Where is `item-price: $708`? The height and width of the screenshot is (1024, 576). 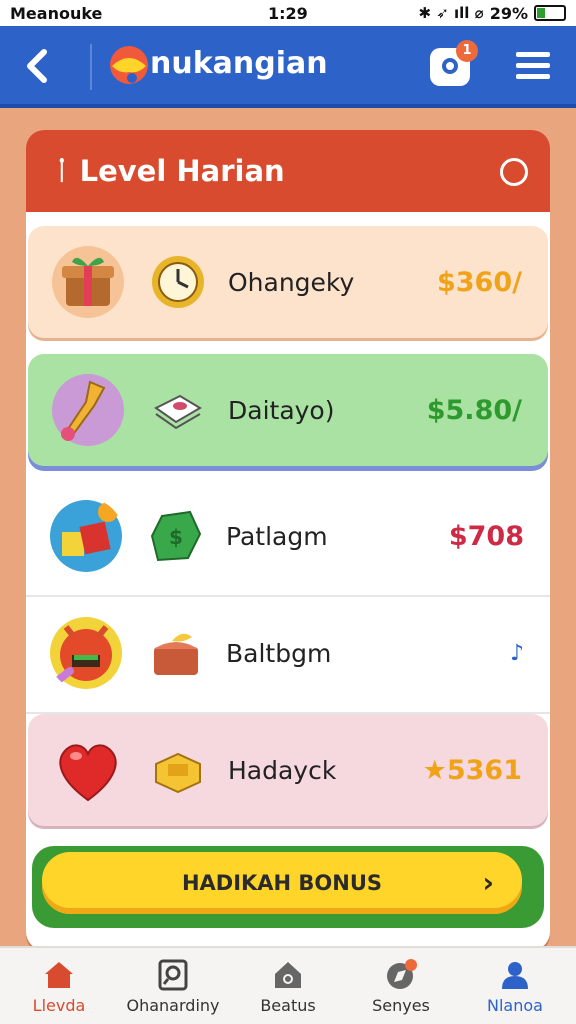
item-price: $708 is located at coordinates (486, 536).